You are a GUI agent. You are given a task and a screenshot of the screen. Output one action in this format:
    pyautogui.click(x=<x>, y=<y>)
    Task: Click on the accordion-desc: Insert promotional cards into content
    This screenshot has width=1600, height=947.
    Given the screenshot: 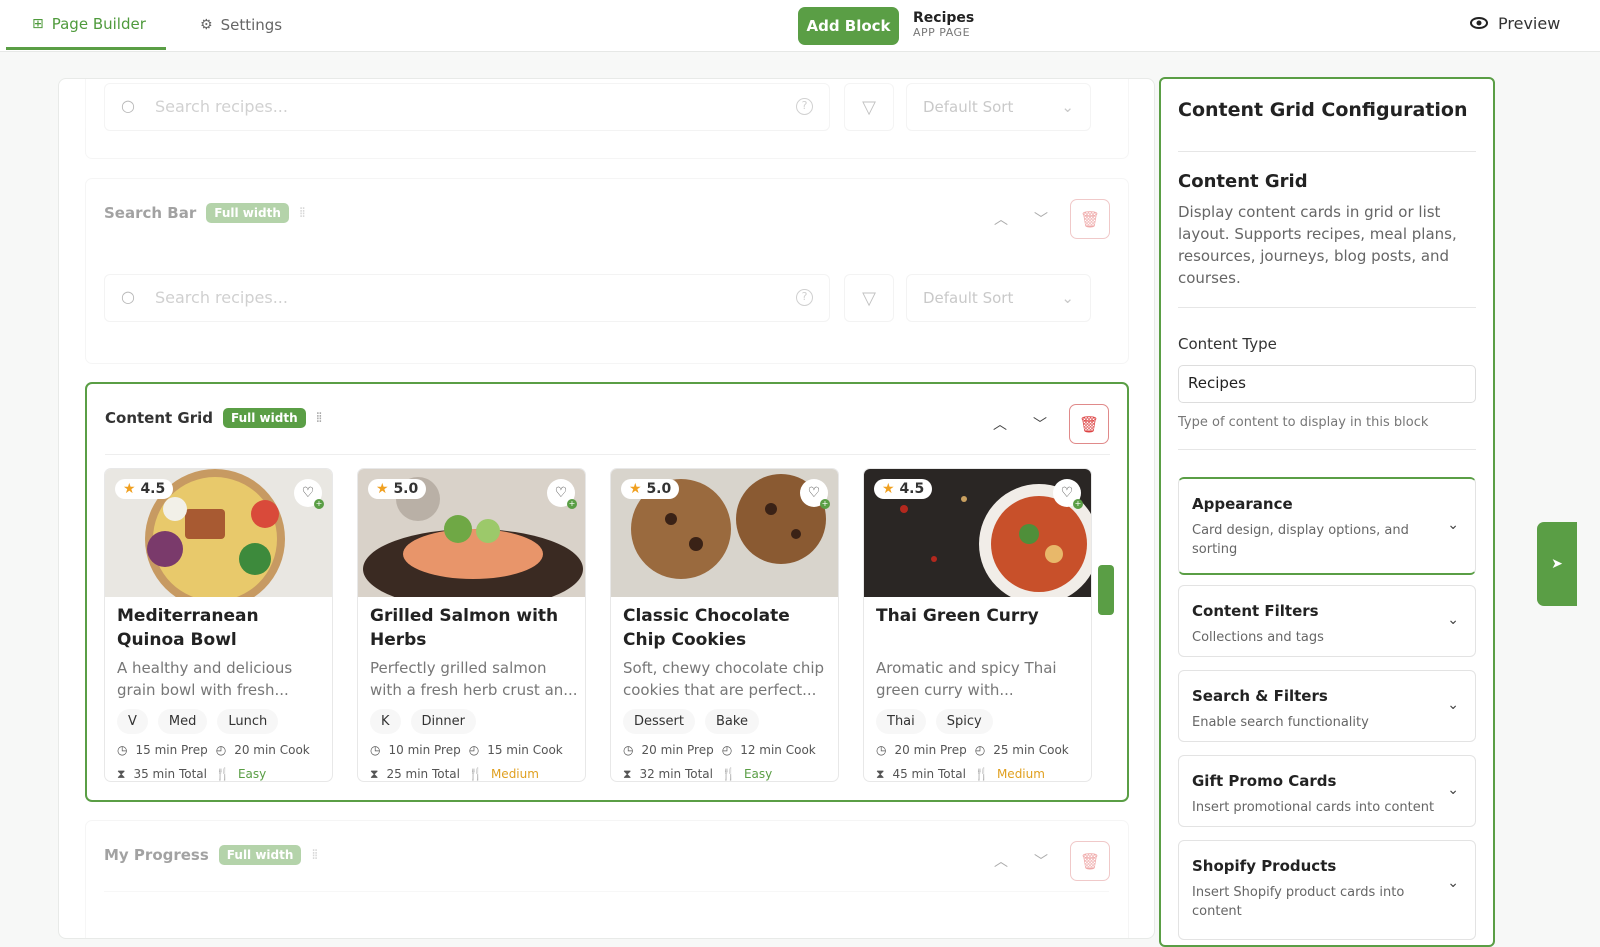 What is the action you would take?
    pyautogui.click(x=1313, y=807)
    